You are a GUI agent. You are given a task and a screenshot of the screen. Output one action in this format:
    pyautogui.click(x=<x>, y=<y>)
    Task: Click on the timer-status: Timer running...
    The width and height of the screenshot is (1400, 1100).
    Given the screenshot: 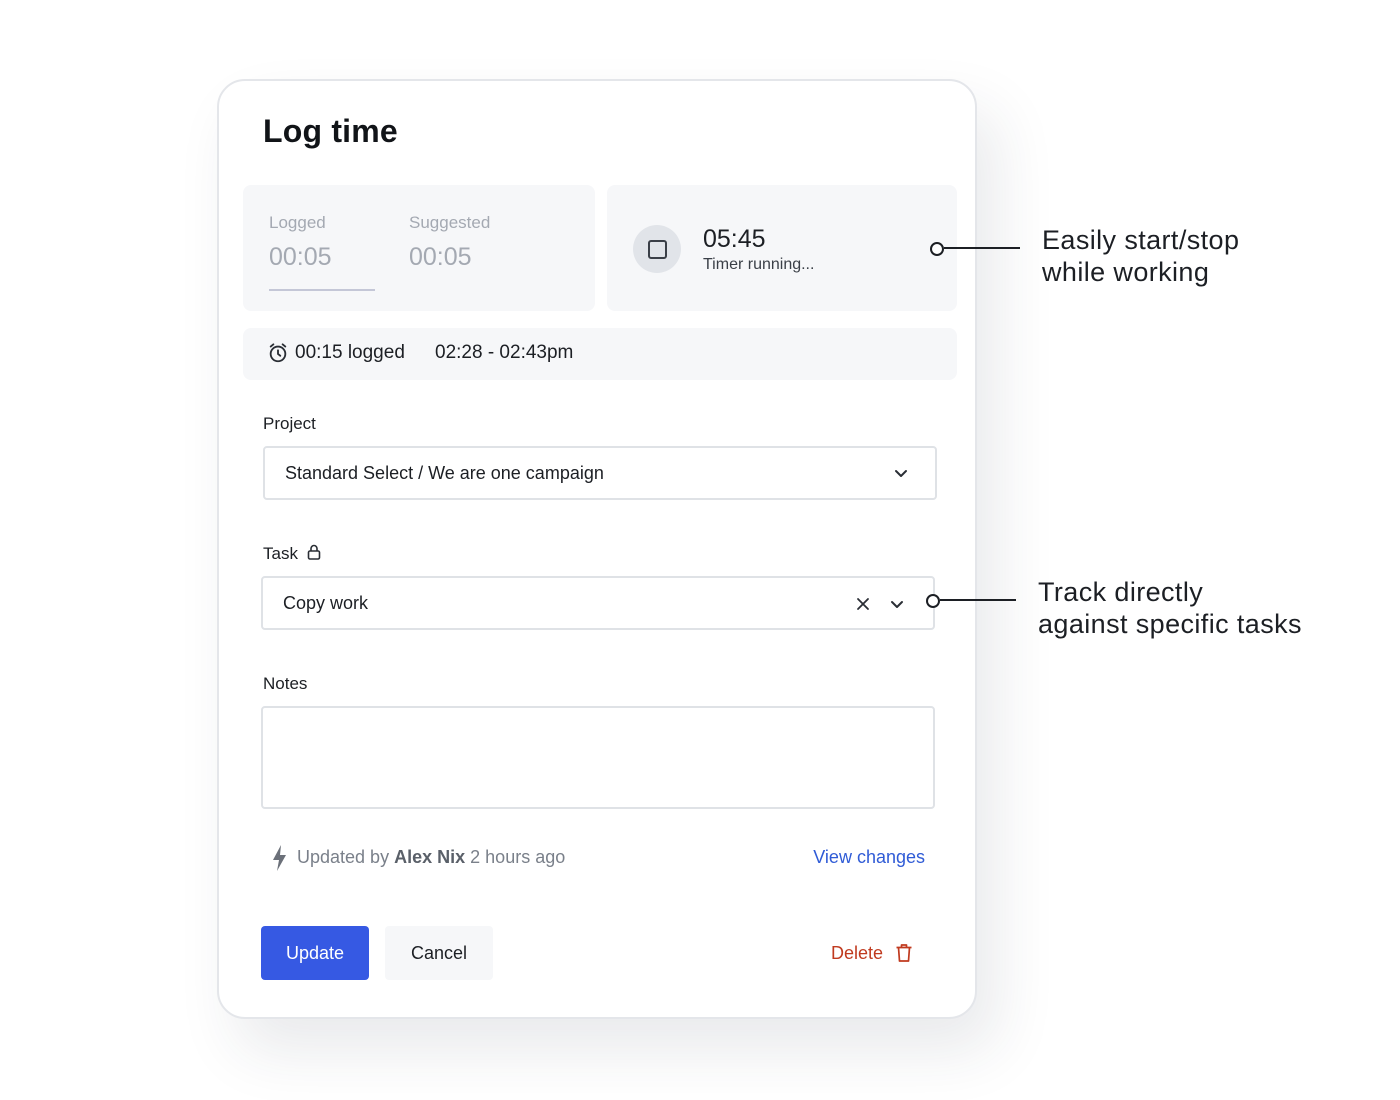 What is the action you would take?
    pyautogui.click(x=759, y=264)
    